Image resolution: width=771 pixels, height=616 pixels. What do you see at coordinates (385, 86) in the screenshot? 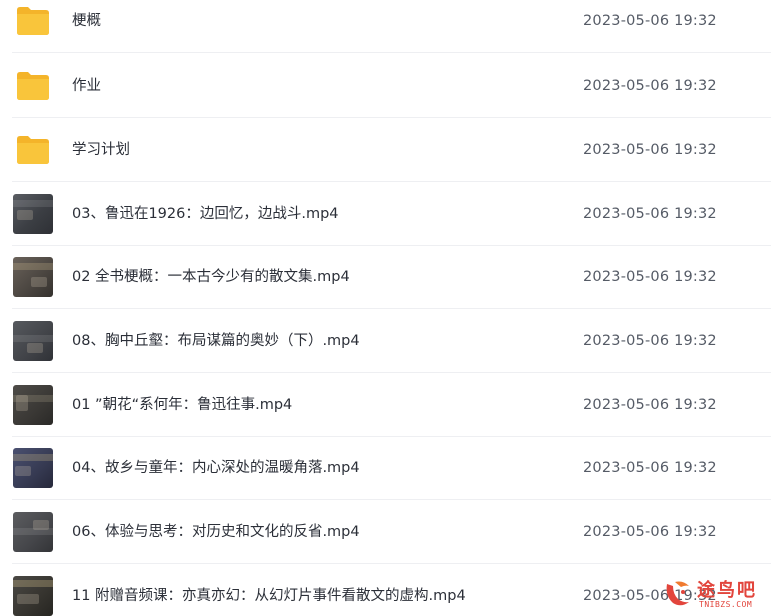
I see `file-row-folder: 作业 2023-05-06 19:32` at bounding box center [385, 86].